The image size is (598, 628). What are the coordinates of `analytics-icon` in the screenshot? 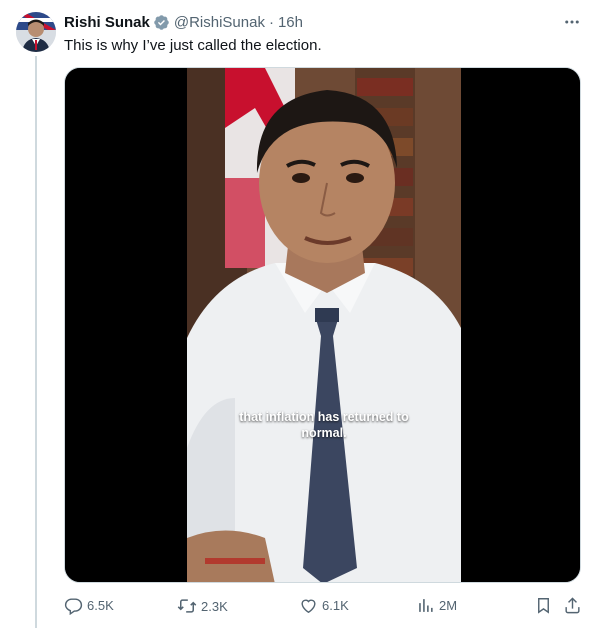 It's located at (425, 605).